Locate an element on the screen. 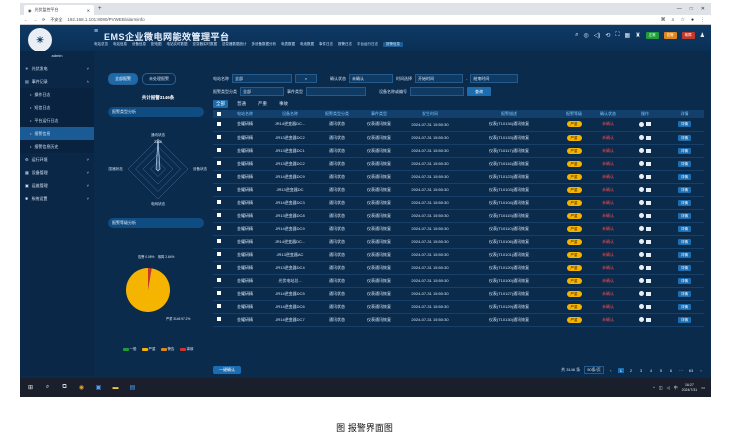  refresh-icon: ⟲ is located at coordinates (607, 35).